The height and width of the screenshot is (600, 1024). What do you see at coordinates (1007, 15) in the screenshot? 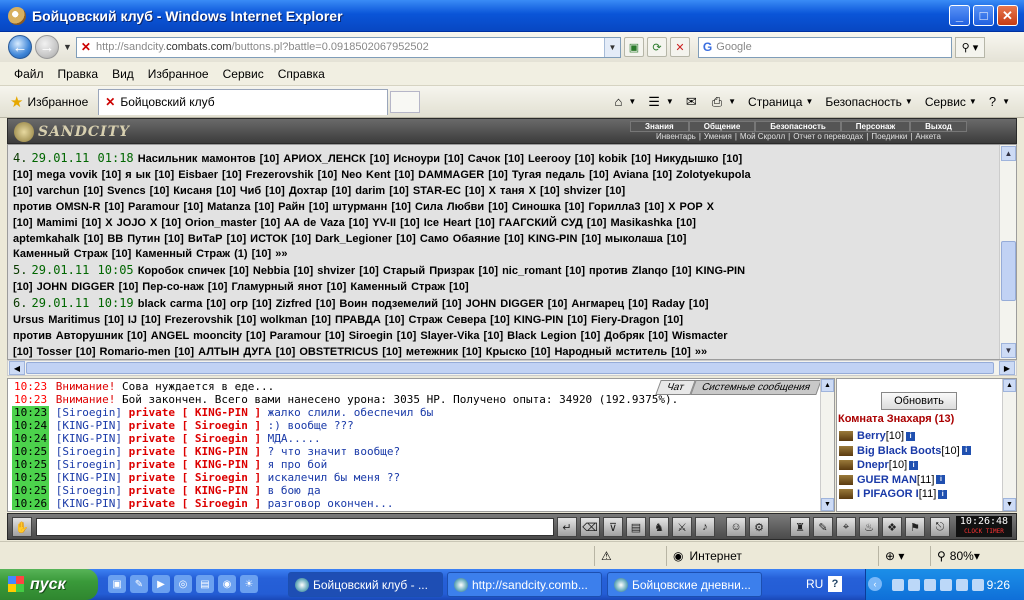
I see `close-button: ✕` at bounding box center [1007, 15].